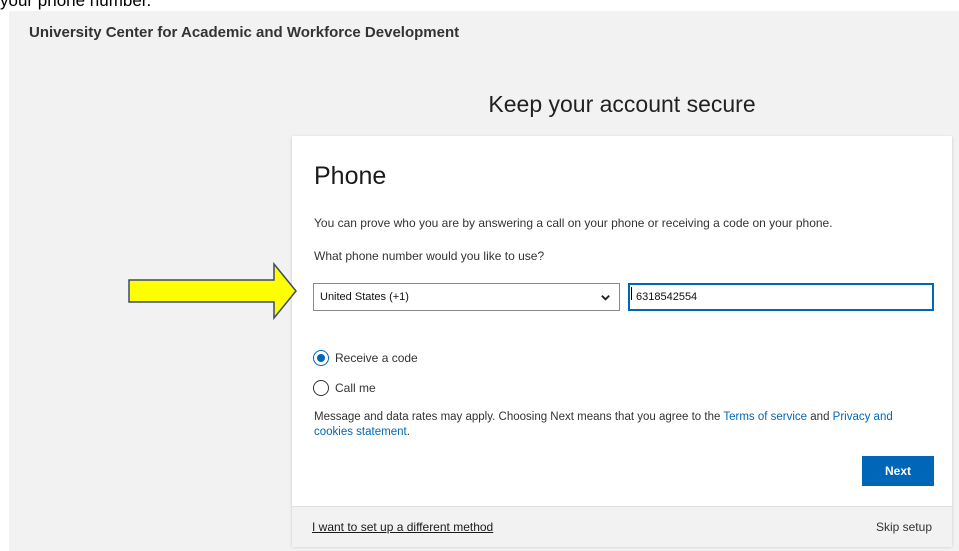  I want to click on phone-number-value: 6318542554, so click(667, 297).